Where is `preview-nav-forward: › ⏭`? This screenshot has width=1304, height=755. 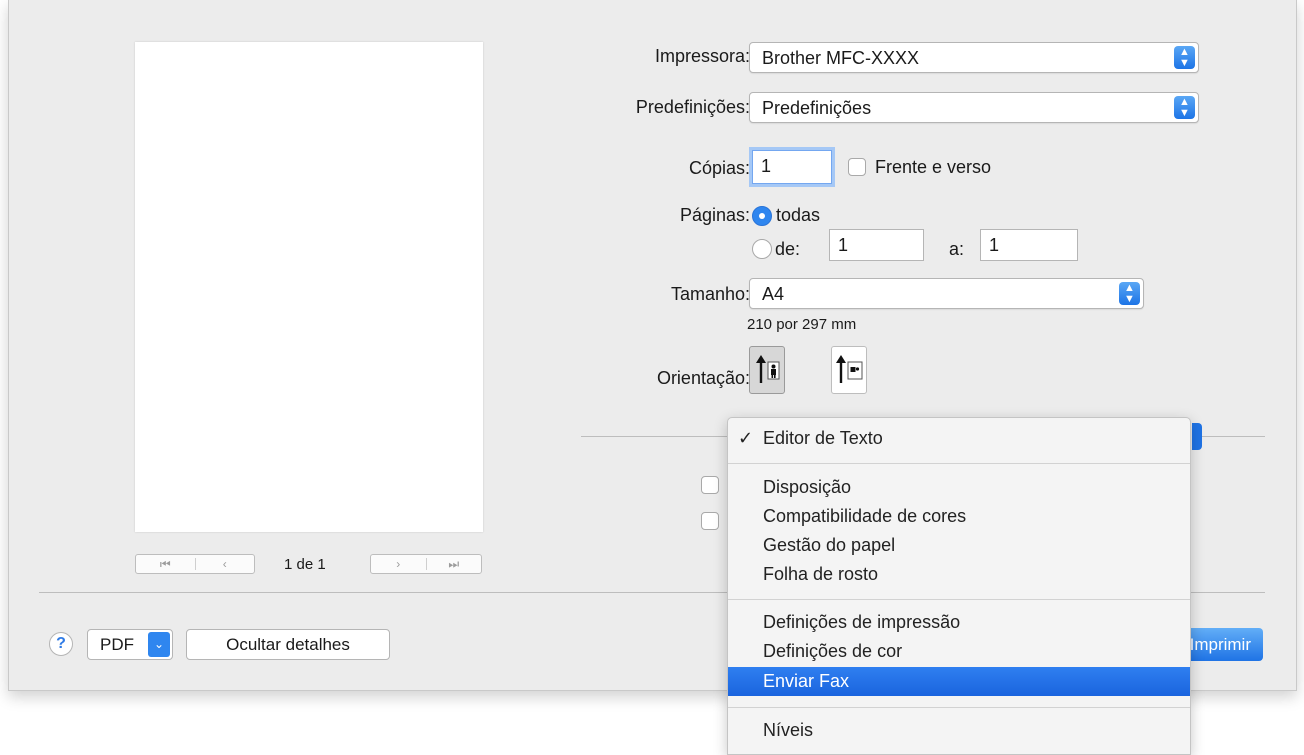 preview-nav-forward: › ⏭ is located at coordinates (426, 564).